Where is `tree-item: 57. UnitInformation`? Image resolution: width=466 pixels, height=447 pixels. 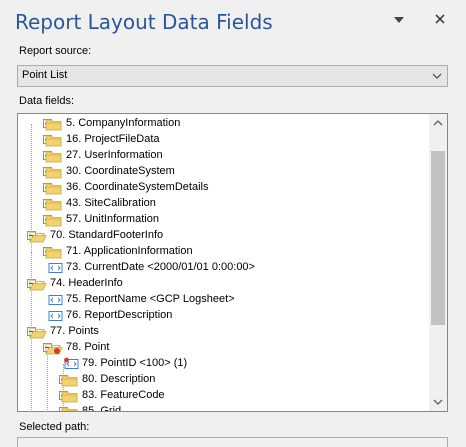 tree-item: 57. UnitInformation is located at coordinates (223, 220).